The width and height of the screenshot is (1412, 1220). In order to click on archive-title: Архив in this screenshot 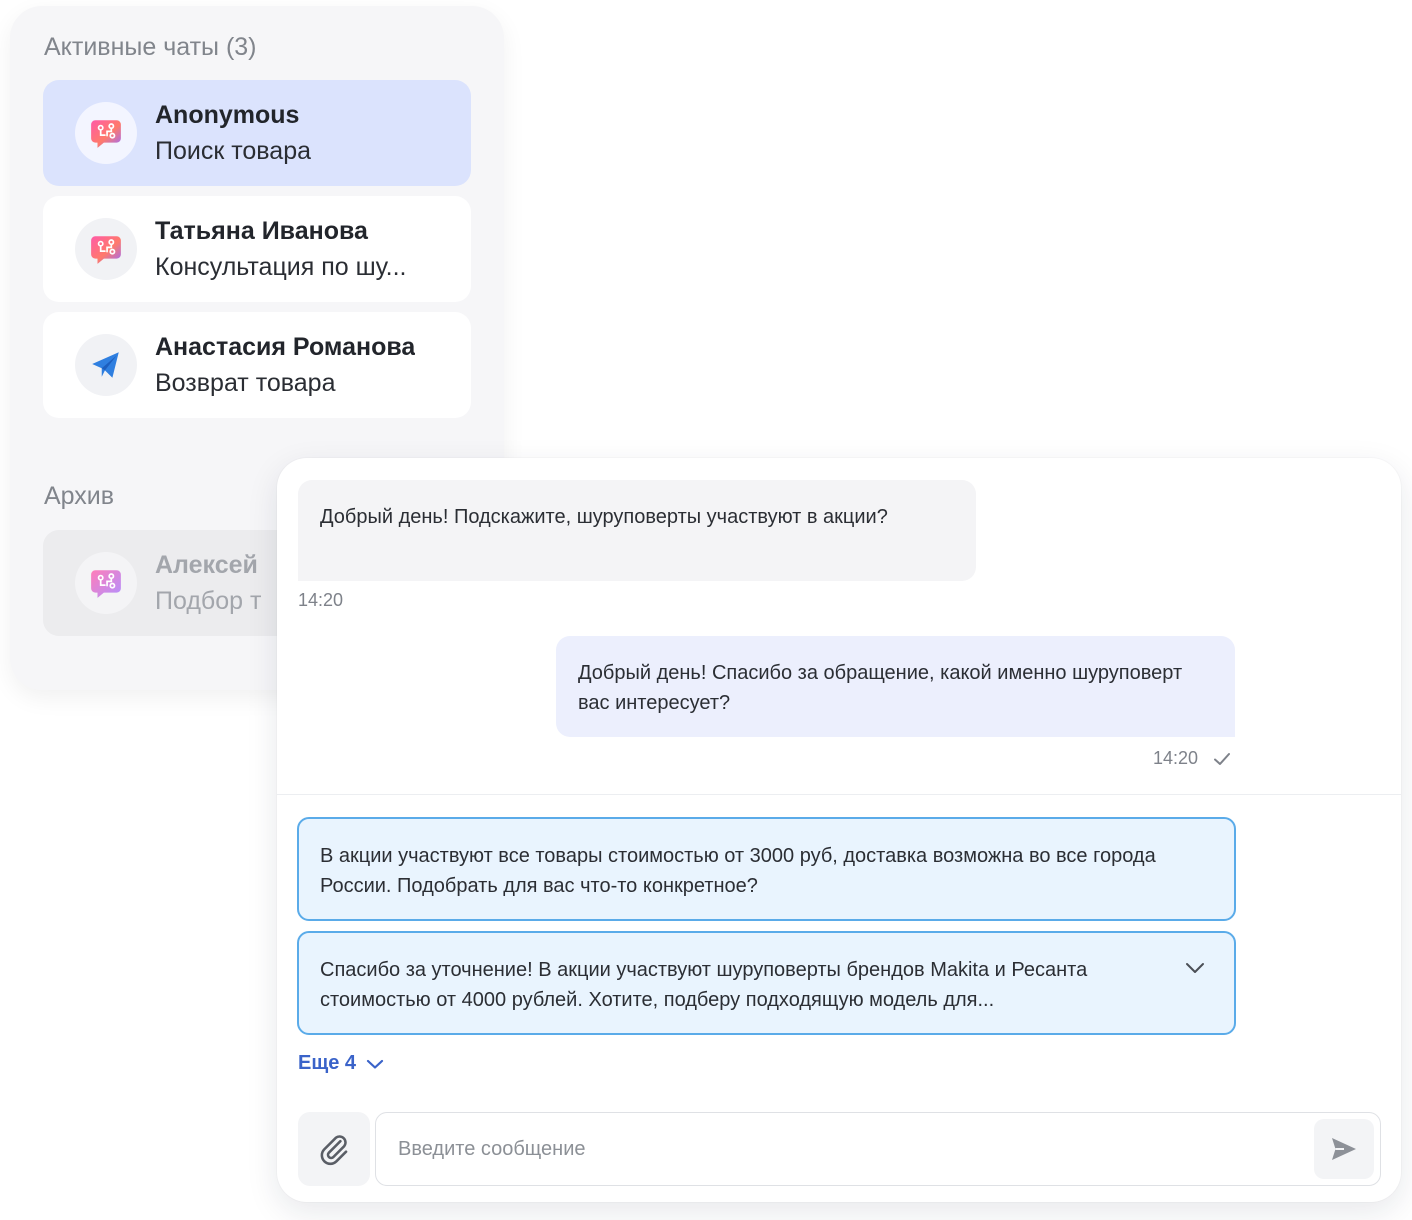, I will do `click(79, 496)`.